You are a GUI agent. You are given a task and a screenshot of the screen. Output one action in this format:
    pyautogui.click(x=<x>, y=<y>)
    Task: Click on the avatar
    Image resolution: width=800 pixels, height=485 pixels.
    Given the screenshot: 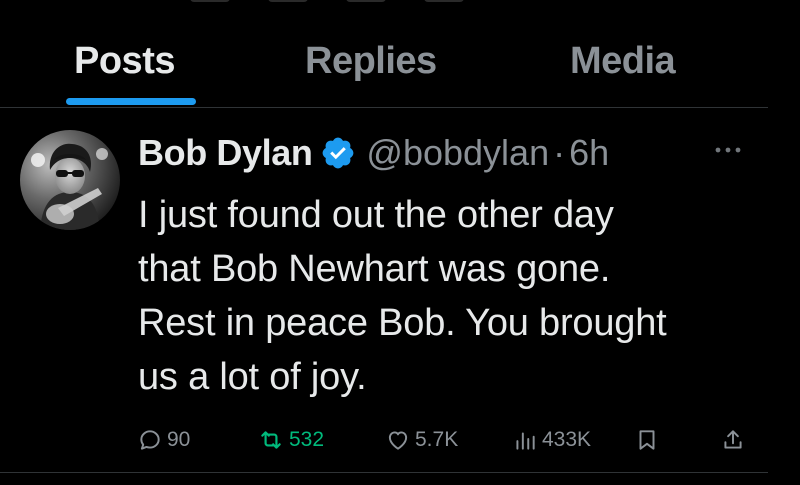 What is the action you would take?
    pyautogui.click(x=70, y=180)
    